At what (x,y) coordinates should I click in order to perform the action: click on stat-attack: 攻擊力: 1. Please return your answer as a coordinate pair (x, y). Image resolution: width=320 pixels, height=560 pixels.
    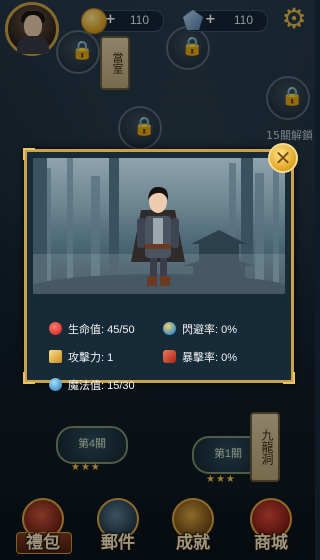
    Looking at the image, I should click on (81, 357).